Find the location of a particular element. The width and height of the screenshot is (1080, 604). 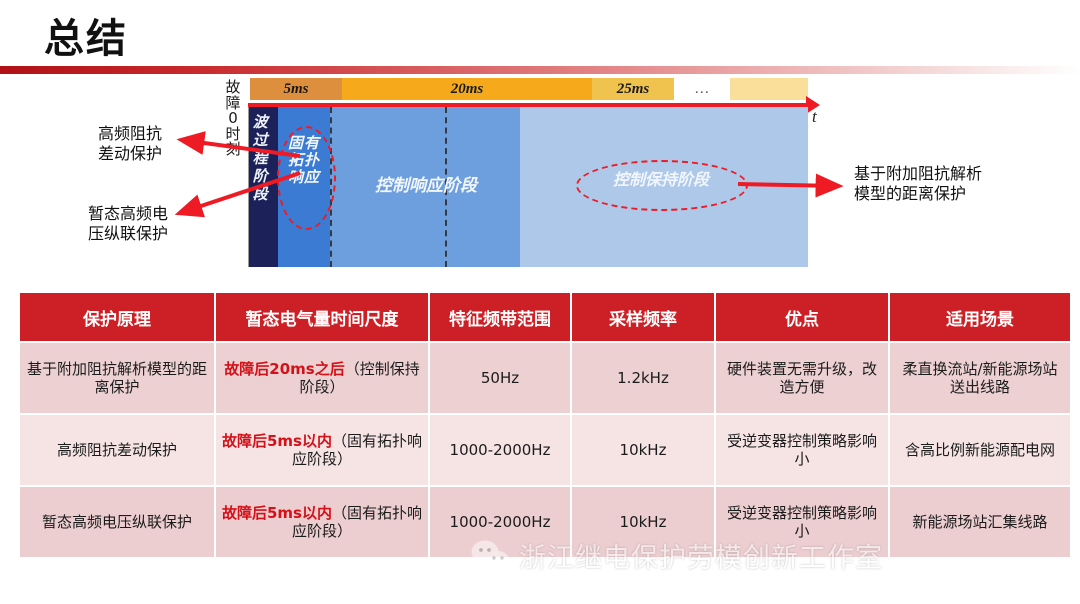

table-header-sampling: 采样频率 is located at coordinates (643, 317).